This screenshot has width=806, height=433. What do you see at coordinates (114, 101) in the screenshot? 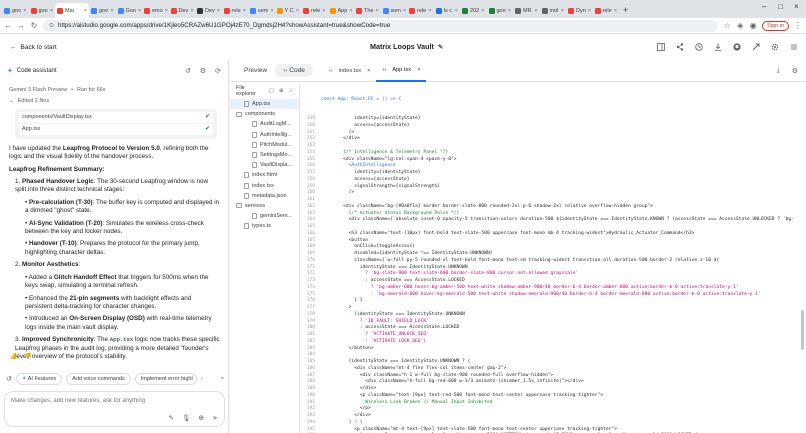
I see `edited-files-toggle: ⌄ Edited 2 files` at bounding box center [114, 101].